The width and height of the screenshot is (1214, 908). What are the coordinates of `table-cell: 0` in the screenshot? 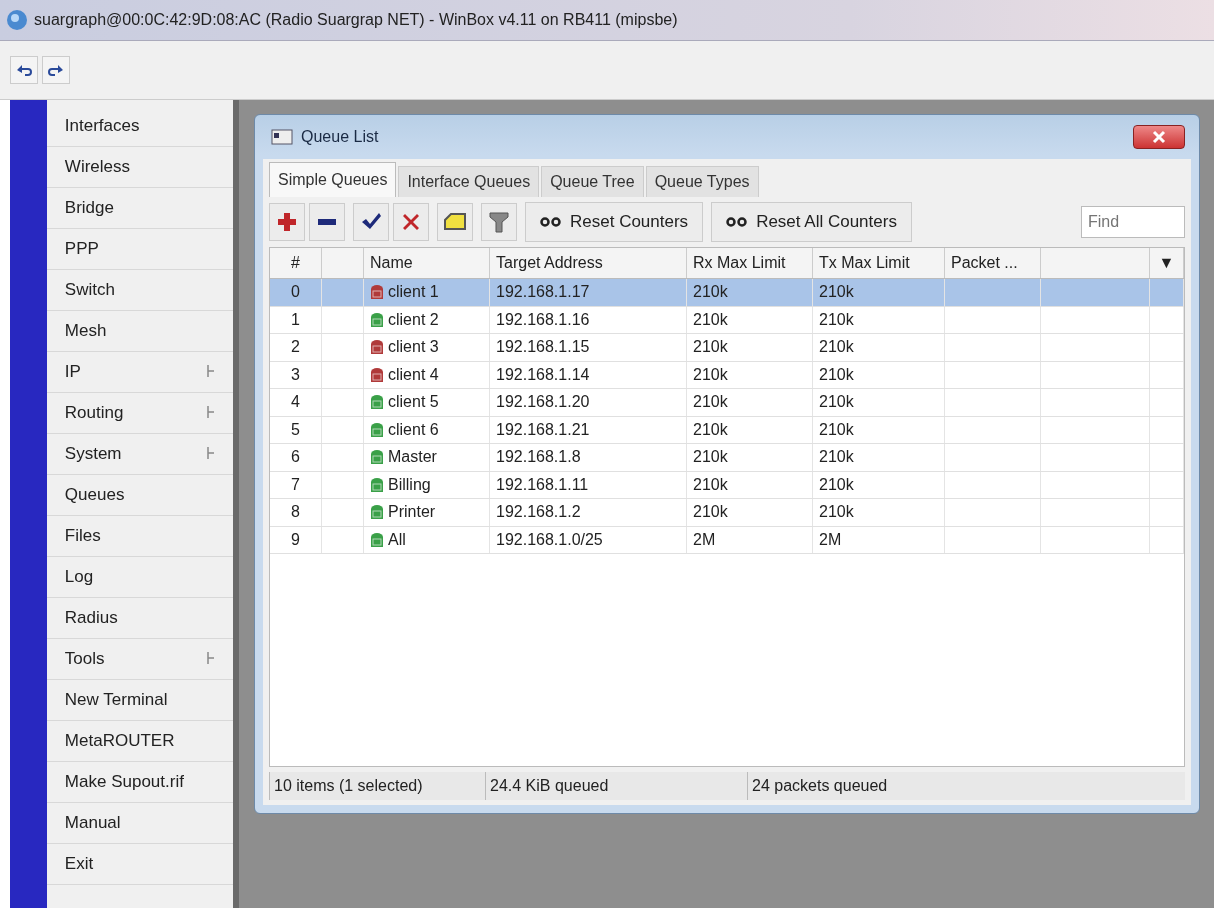 It's located at (296, 292).